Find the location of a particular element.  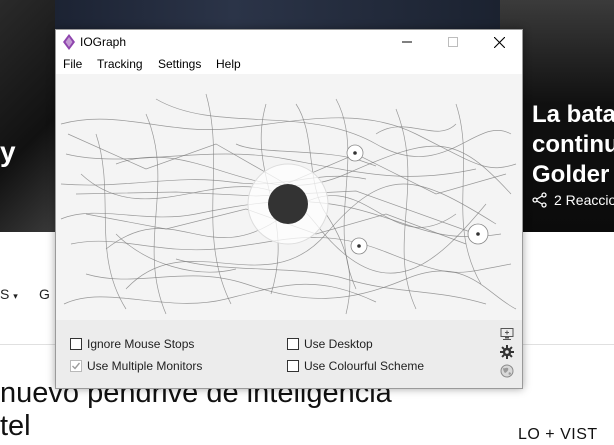

nav-item-2-label: G is located at coordinates (44, 294).